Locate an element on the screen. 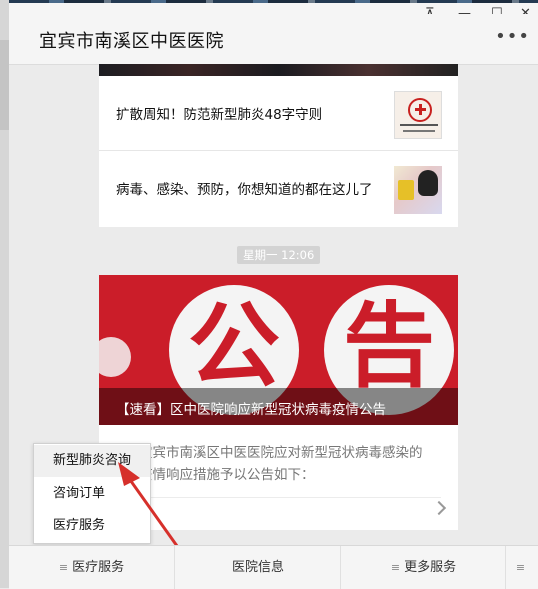 The image size is (538, 589). article-row: 扩散周知！防范新型肺炎48字守则 is located at coordinates (278, 113).